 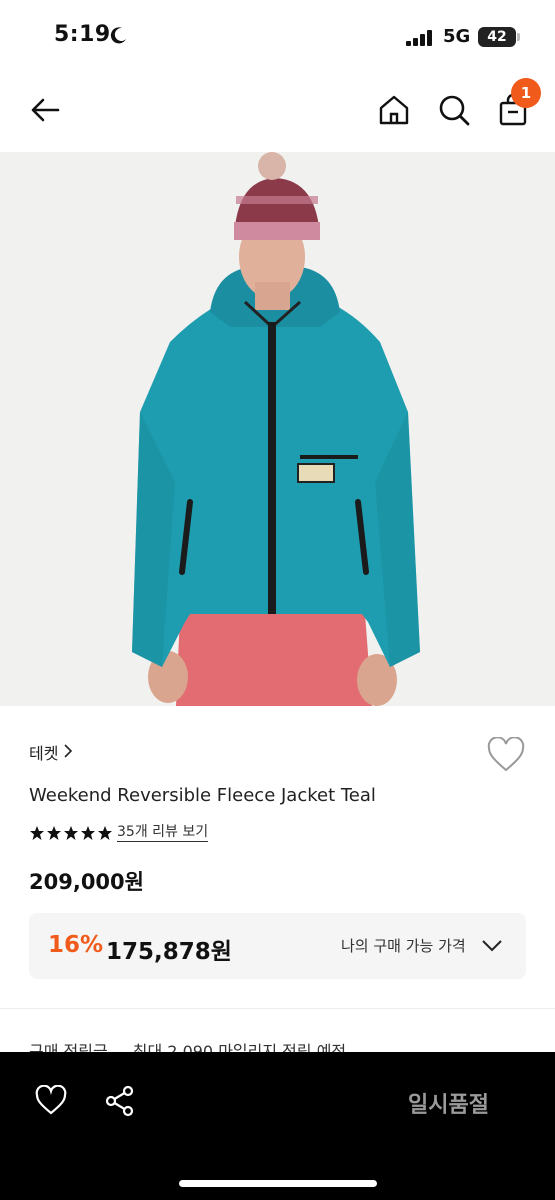 What do you see at coordinates (277, 111) in the screenshot?
I see `top-nav` at bounding box center [277, 111].